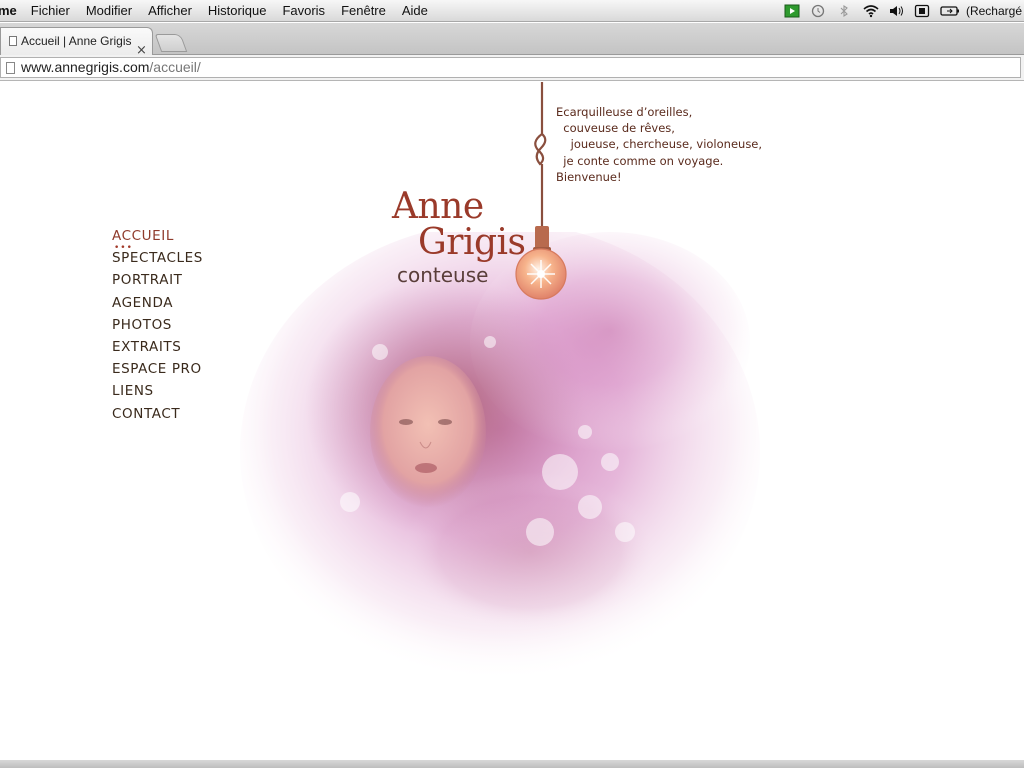  What do you see at coordinates (157, 283) in the screenshot?
I see `nav-portrait: PORTRAIT` at bounding box center [157, 283].